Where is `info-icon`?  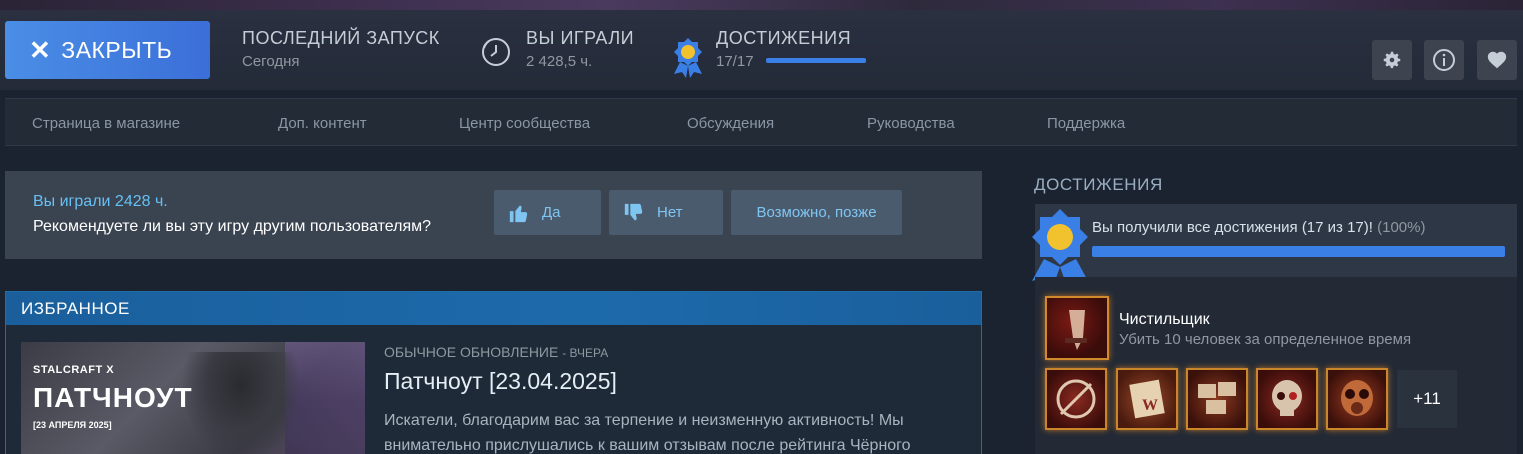
info-icon is located at coordinates (1444, 60).